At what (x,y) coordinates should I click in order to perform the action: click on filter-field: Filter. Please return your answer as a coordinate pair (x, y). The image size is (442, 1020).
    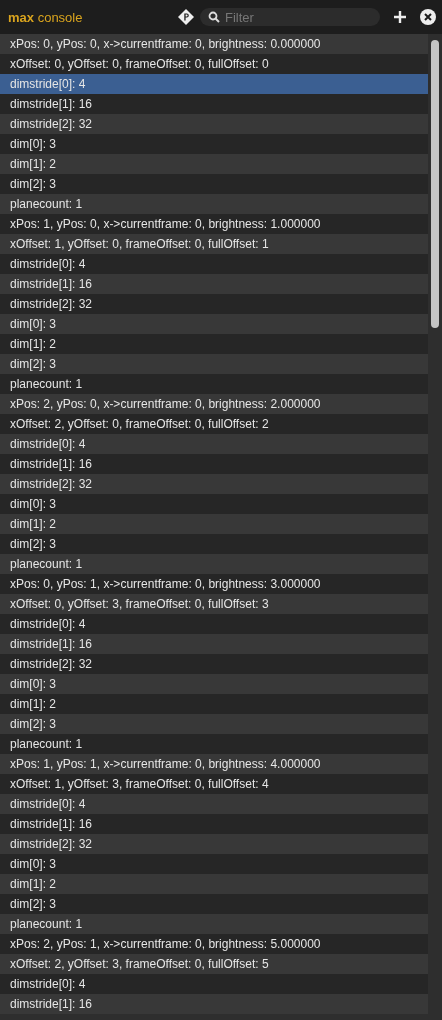
    Looking at the image, I should click on (290, 17).